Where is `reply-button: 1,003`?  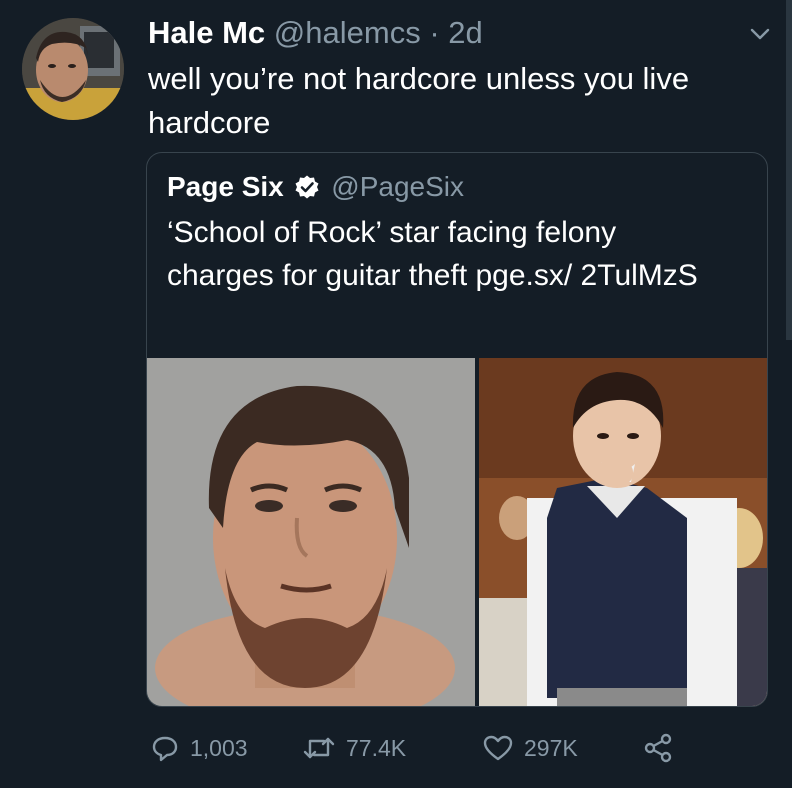
reply-button: 1,003 is located at coordinates (199, 748).